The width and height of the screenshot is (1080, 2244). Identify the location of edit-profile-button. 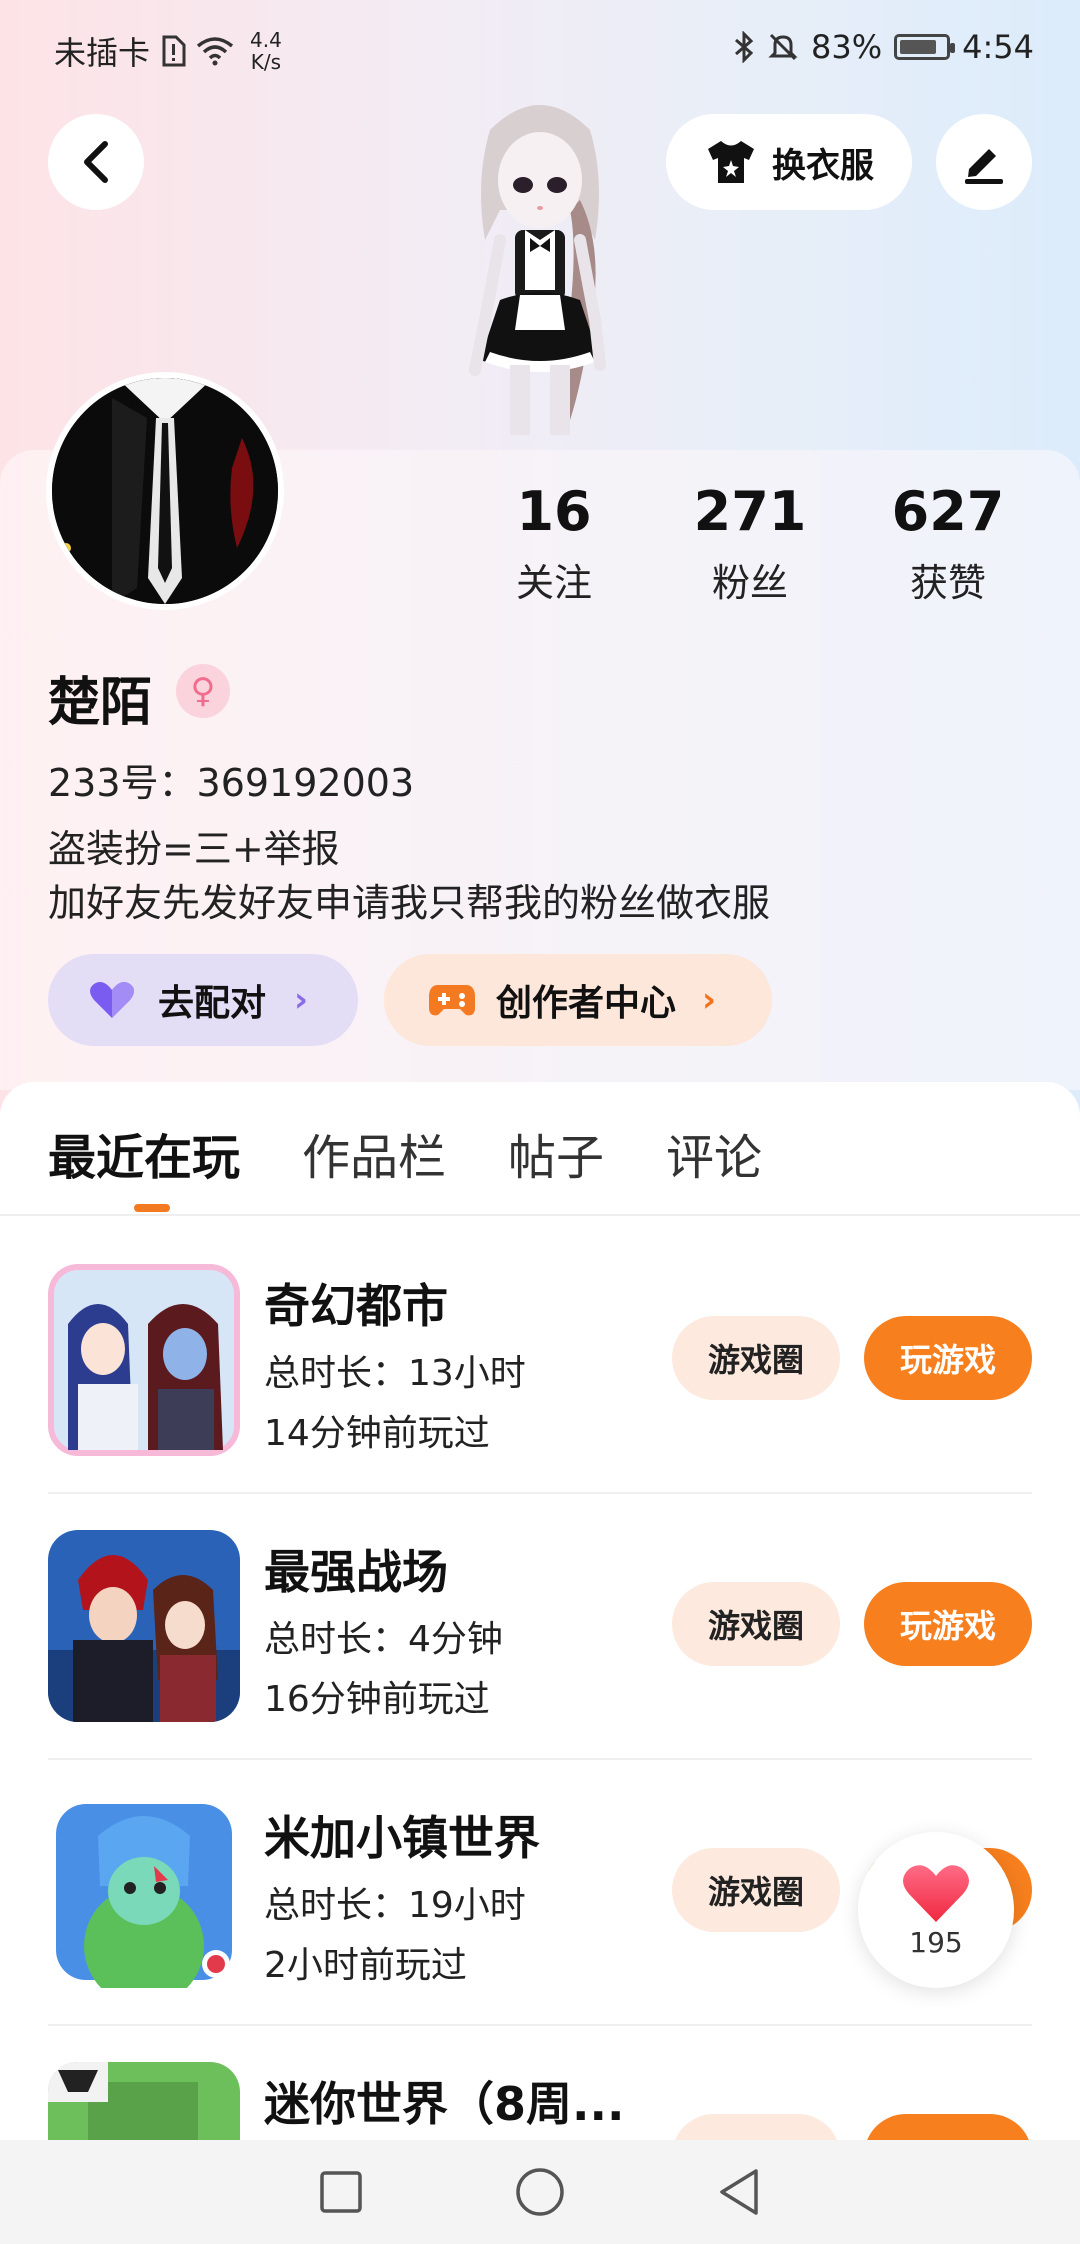
(984, 162).